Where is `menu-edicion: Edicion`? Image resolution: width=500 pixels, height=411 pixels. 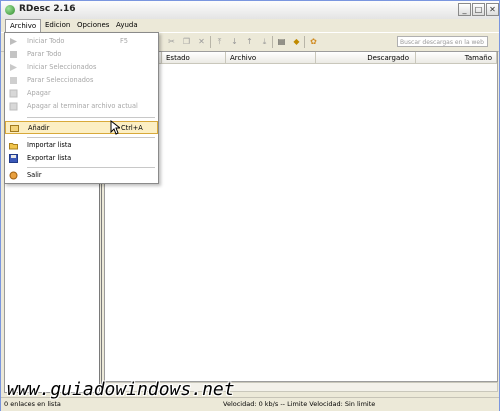 menu-edicion: Edicion is located at coordinates (57, 25).